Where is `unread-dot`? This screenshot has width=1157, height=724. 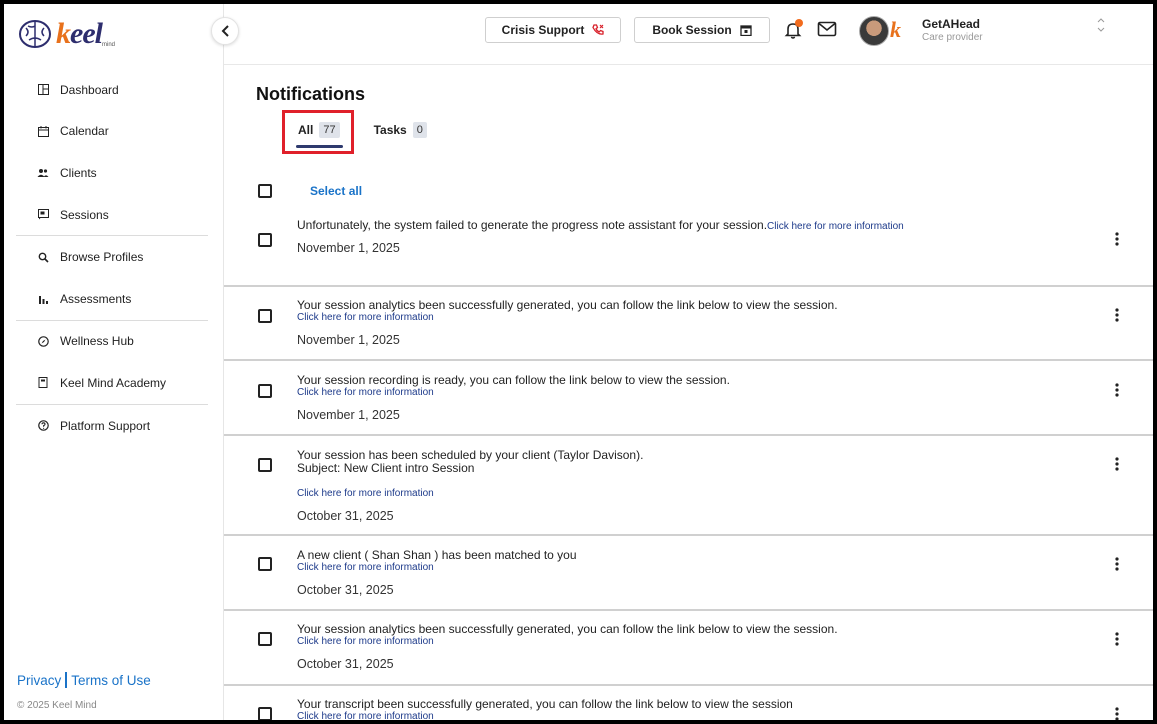 unread-dot is located at coordinates (799, 23).